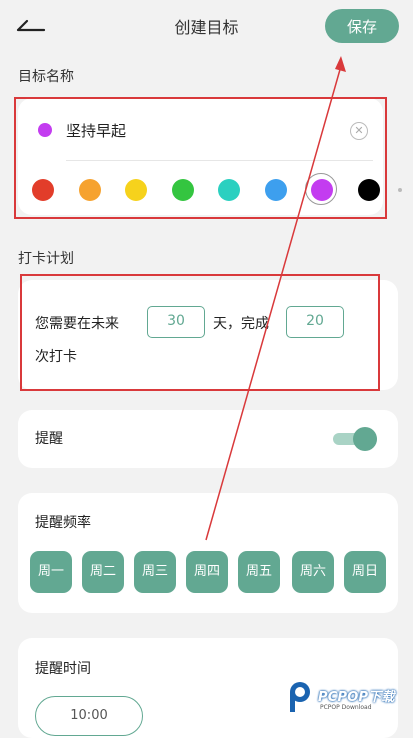  What do you see at coordinates (356, 697) in the screenshot?
I see `watermark-text: PCPOP下载` at bounding box center [356, 697].